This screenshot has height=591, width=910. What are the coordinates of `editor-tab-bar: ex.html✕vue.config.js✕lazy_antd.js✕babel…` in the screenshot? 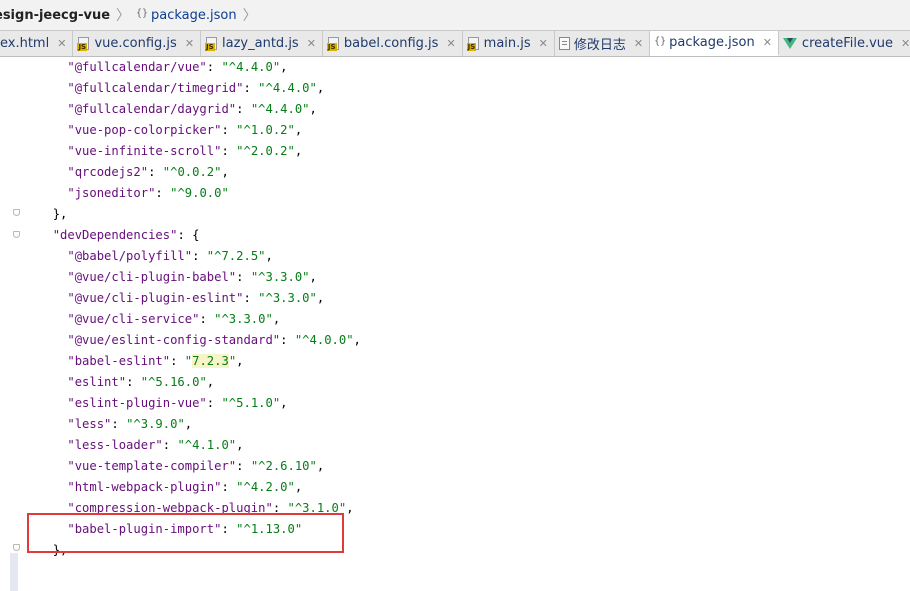 It's located at (455, 44).